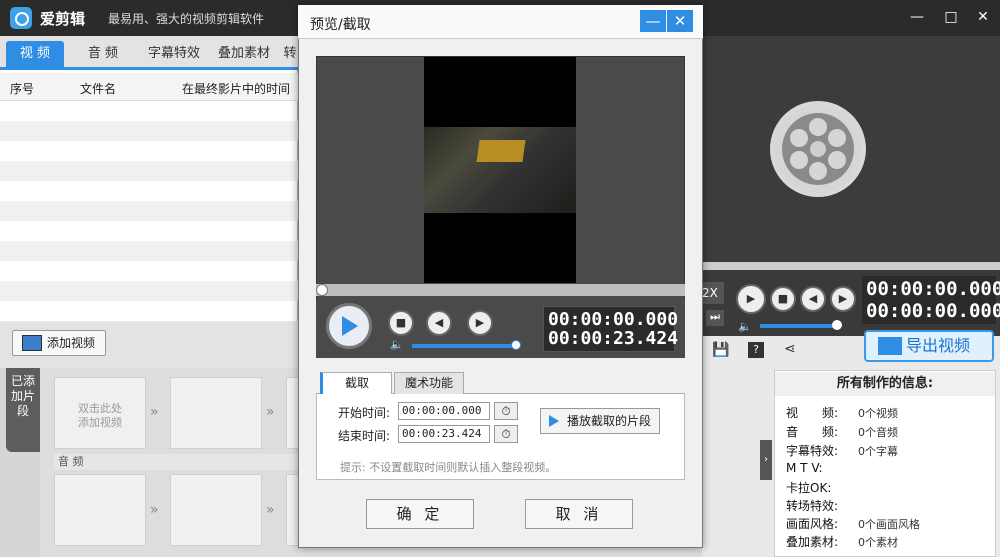  I want to click on hint-text: 提示: 不设置截取时间则默认插入整段视频。, so click(448, 467).